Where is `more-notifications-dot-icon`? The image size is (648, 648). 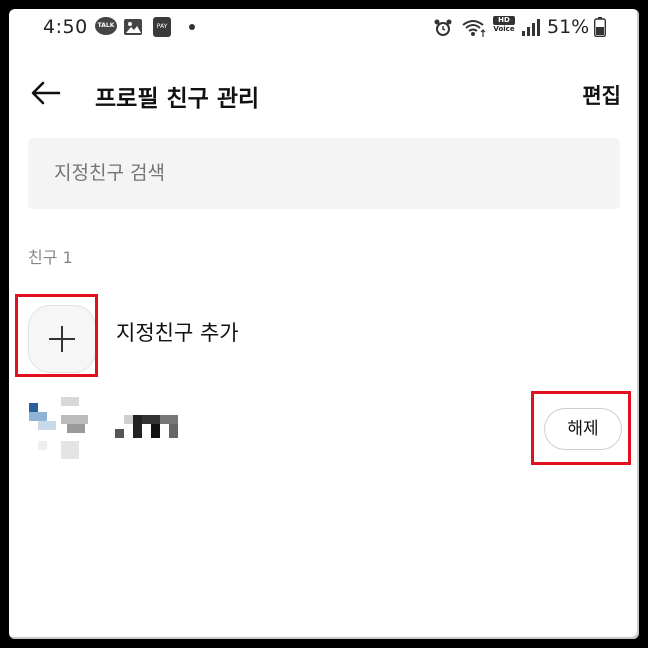 more-notifications-dot-icon is located at coordinates (192, 27).